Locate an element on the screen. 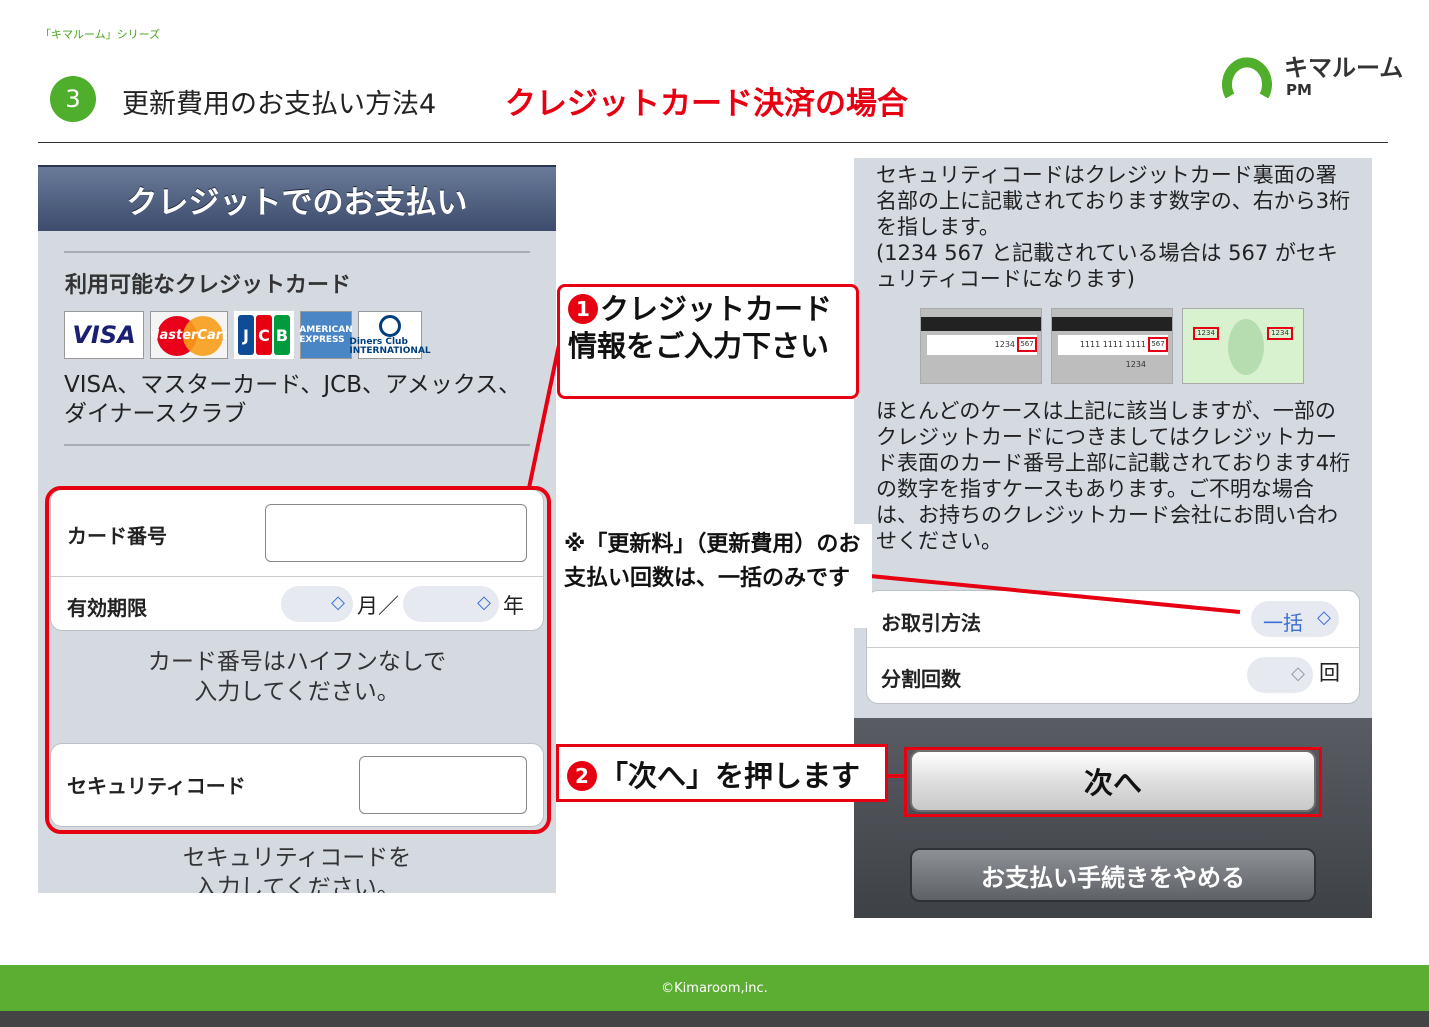 This screenshot has height=1027, width=1429. step2-callout: 2 「次へ」を押します is located at coordinates (722, 773).